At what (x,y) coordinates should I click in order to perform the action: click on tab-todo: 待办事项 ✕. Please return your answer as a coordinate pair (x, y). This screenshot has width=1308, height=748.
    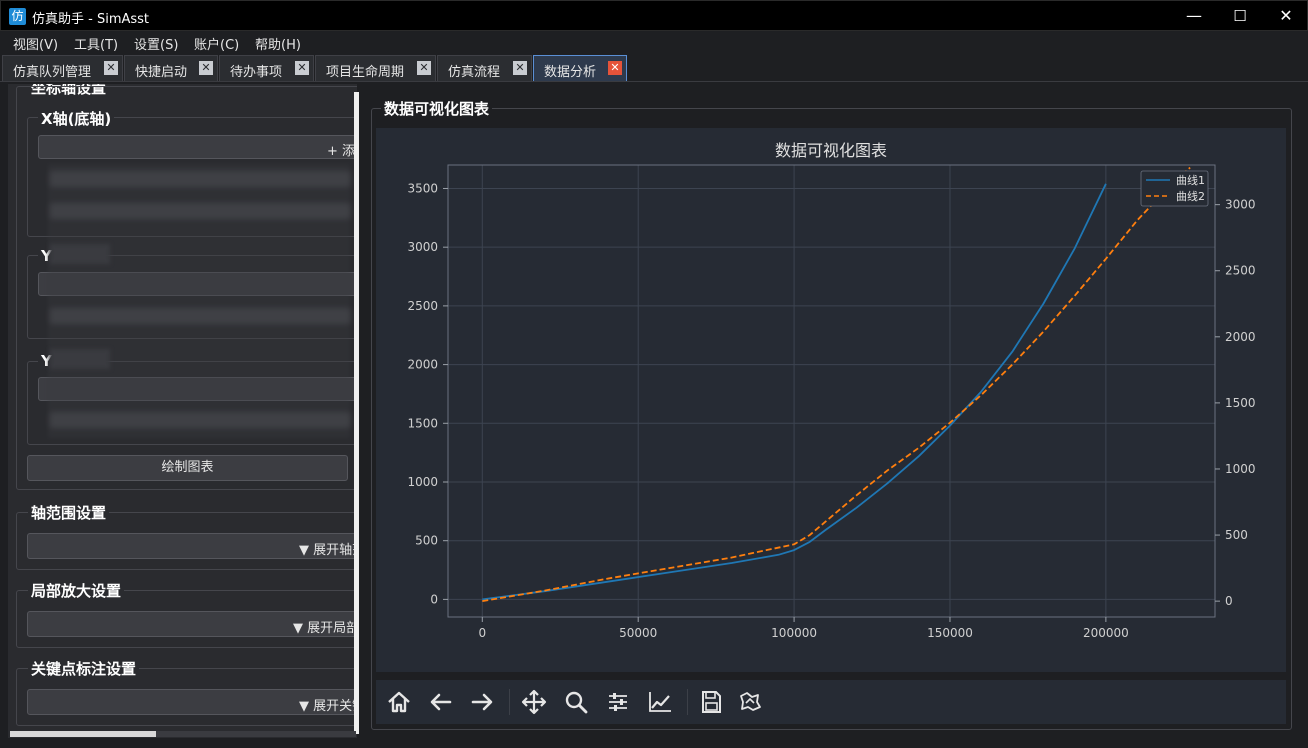
    Looking at the image, I should click on (266, 68).